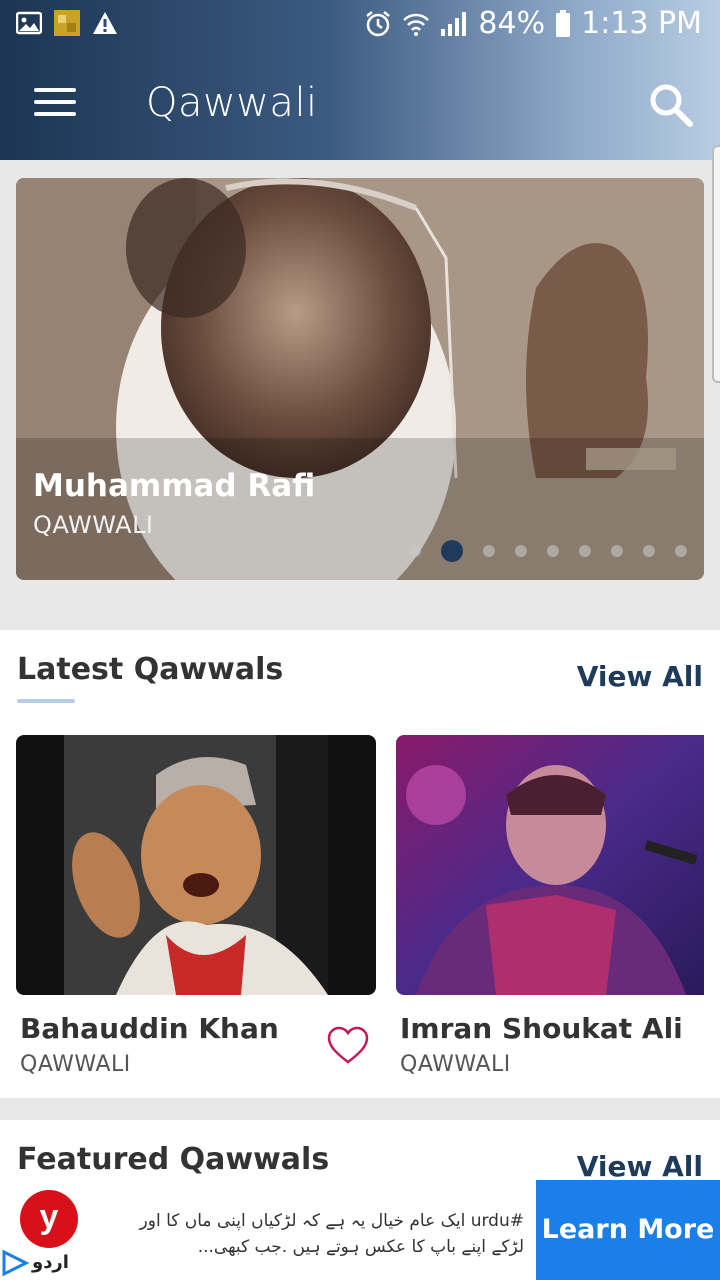 The height and width of the screenshot is (1280, 720). What do you see at coordinates (16, 1263) in the screenshot?
I see `play-icon` at bounding box center [16, 1263].